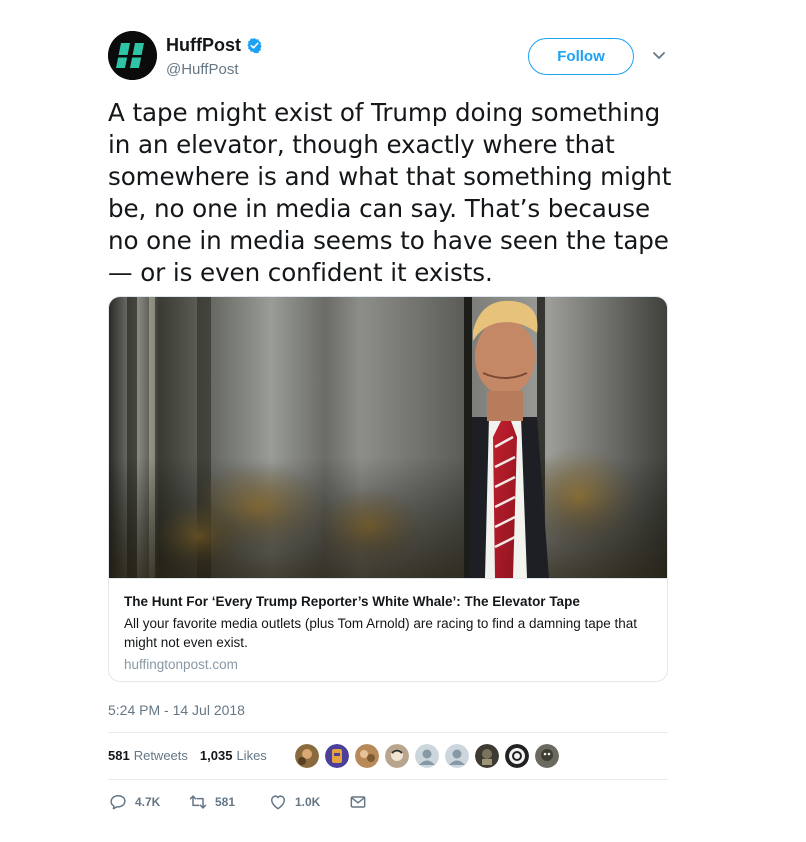 This screenshot has height=842, width=806. I want to click on tweet-stats: 581 Retweets 1,035 Likes, so click(193, 755).